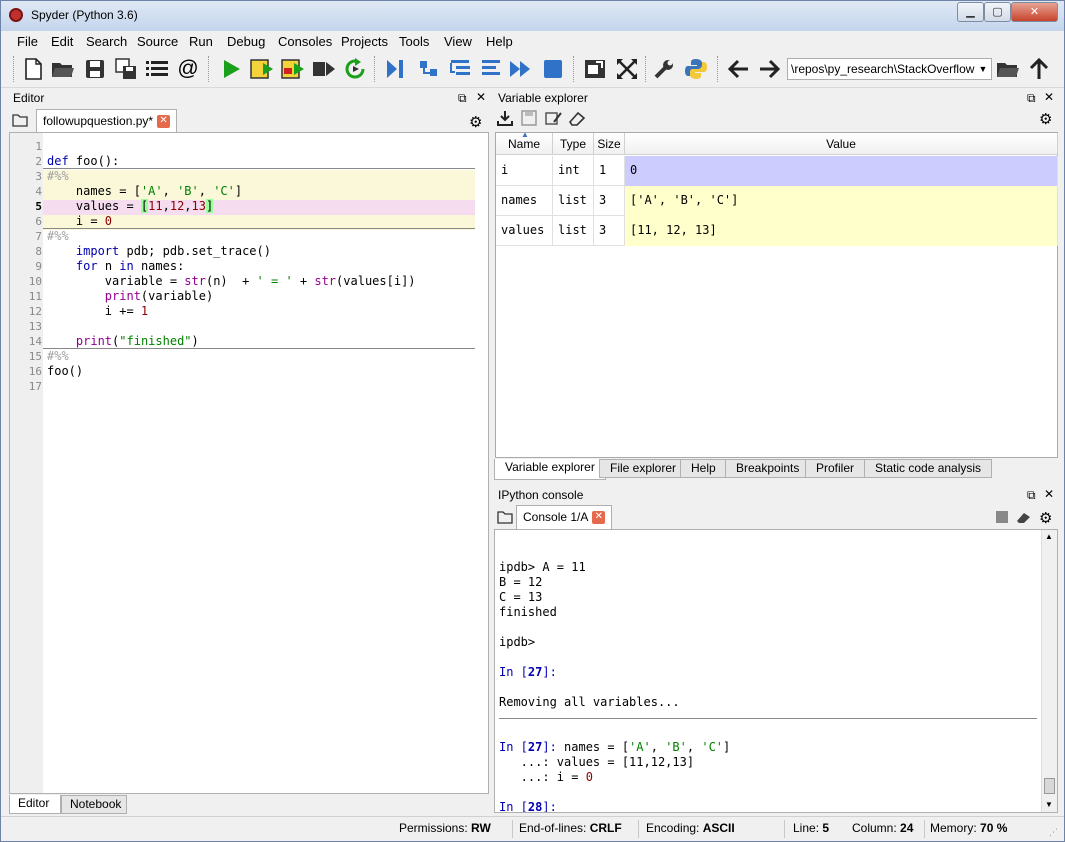 This screenshot has width=1065, height=842. I want to click on code-token: n, so click(108, 266).